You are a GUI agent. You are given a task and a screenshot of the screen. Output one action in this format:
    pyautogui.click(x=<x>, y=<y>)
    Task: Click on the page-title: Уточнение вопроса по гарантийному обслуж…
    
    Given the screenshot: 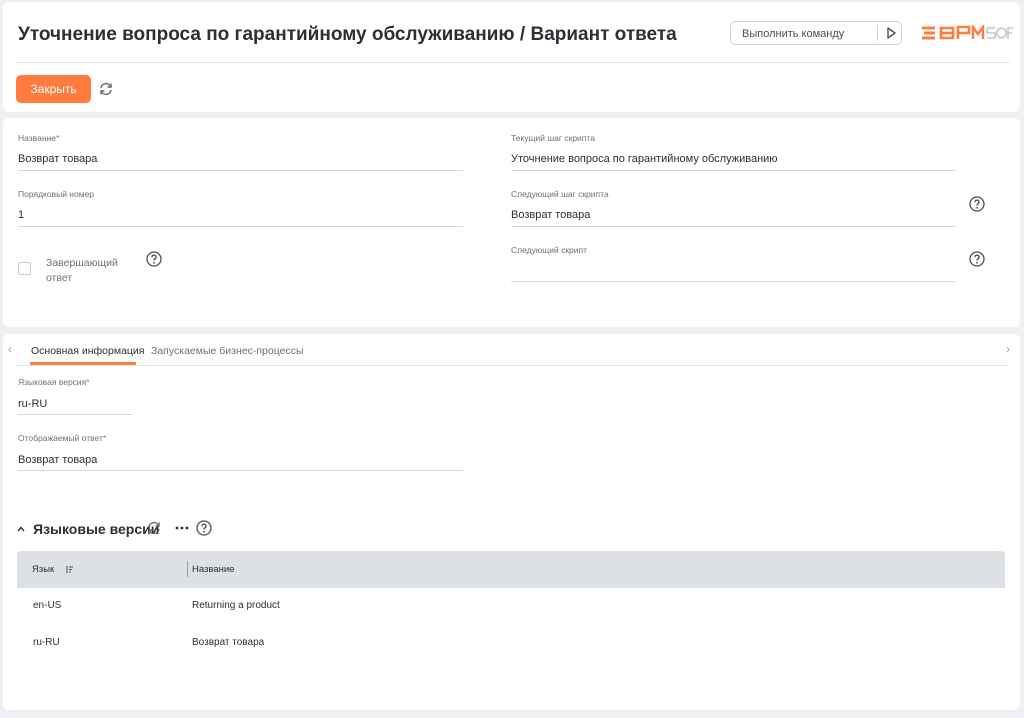 What is the action you would take?
    pyautogui.click(x=347, y=34)
    